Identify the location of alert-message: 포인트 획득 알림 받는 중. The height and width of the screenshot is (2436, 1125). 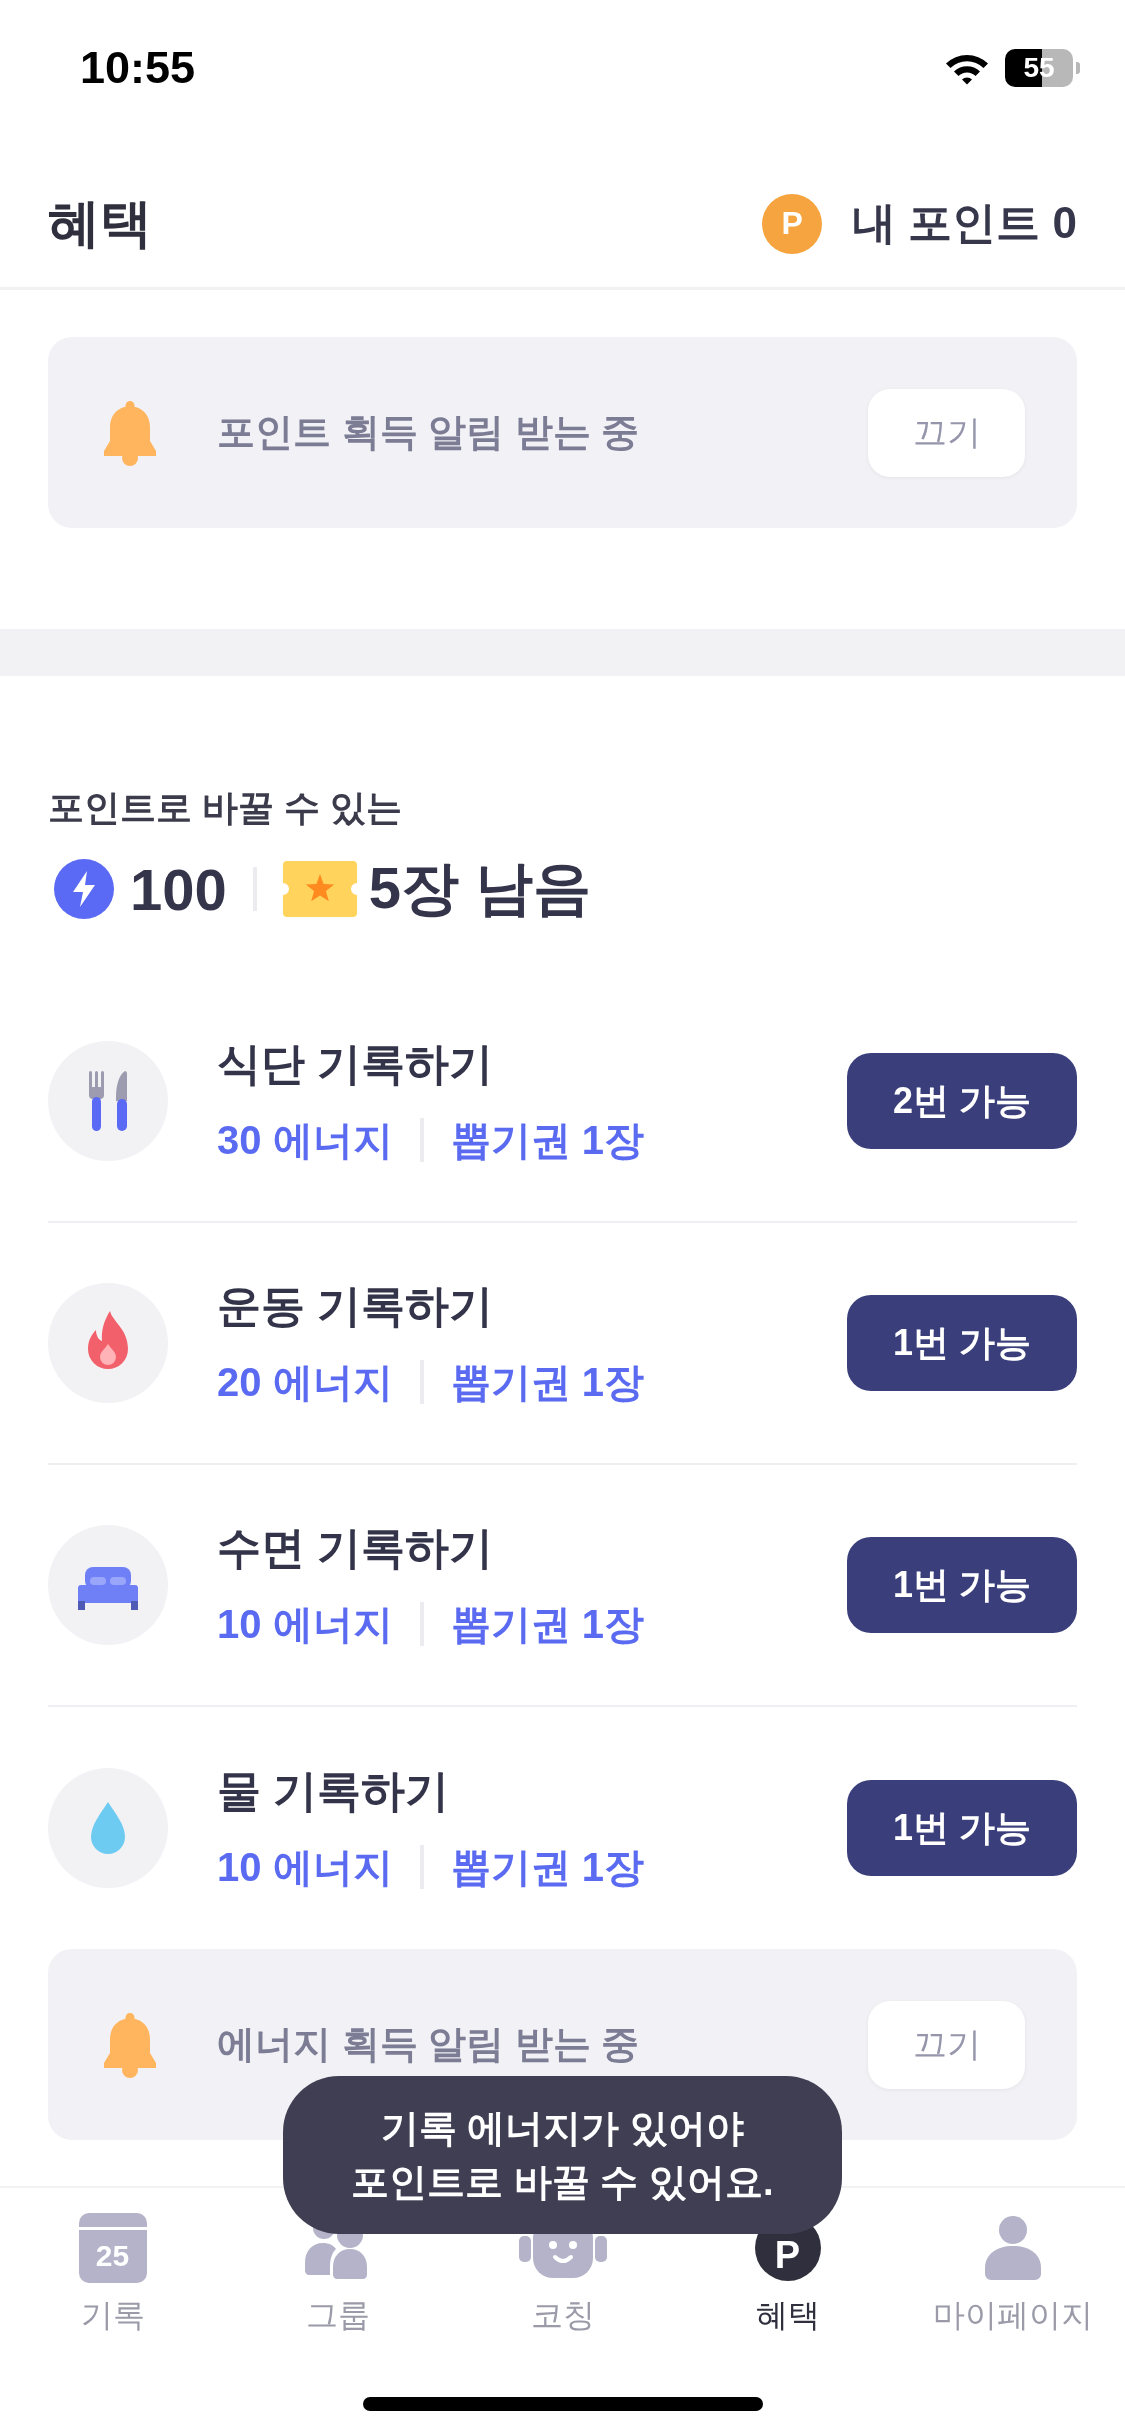
(429, 432).